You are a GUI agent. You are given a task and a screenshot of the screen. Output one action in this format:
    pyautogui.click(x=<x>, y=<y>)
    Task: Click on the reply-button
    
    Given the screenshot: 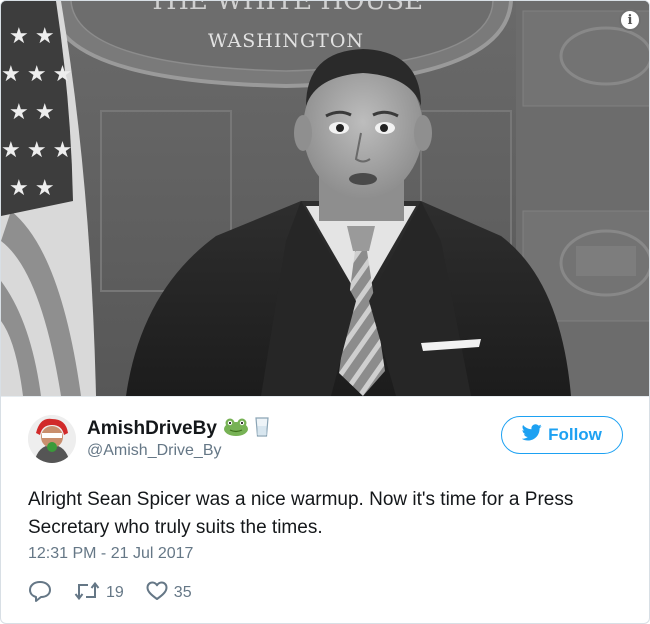 What is the action you would take?
    pyautogui.click(x=40, y=593)
    